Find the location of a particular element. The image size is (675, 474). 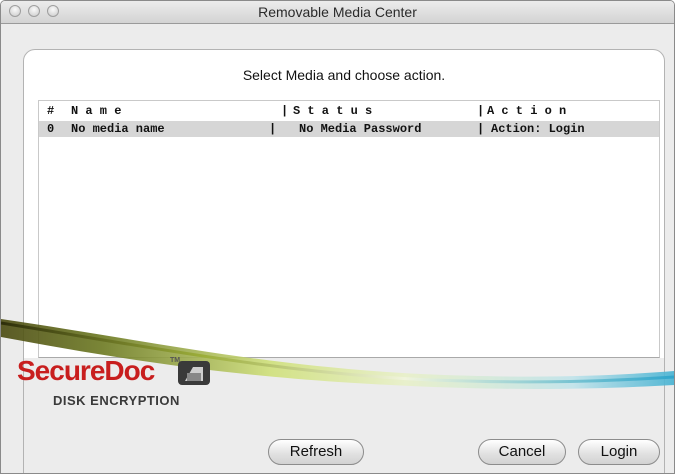

window-title: Removable Media Center is located at coordinates (337, 12).